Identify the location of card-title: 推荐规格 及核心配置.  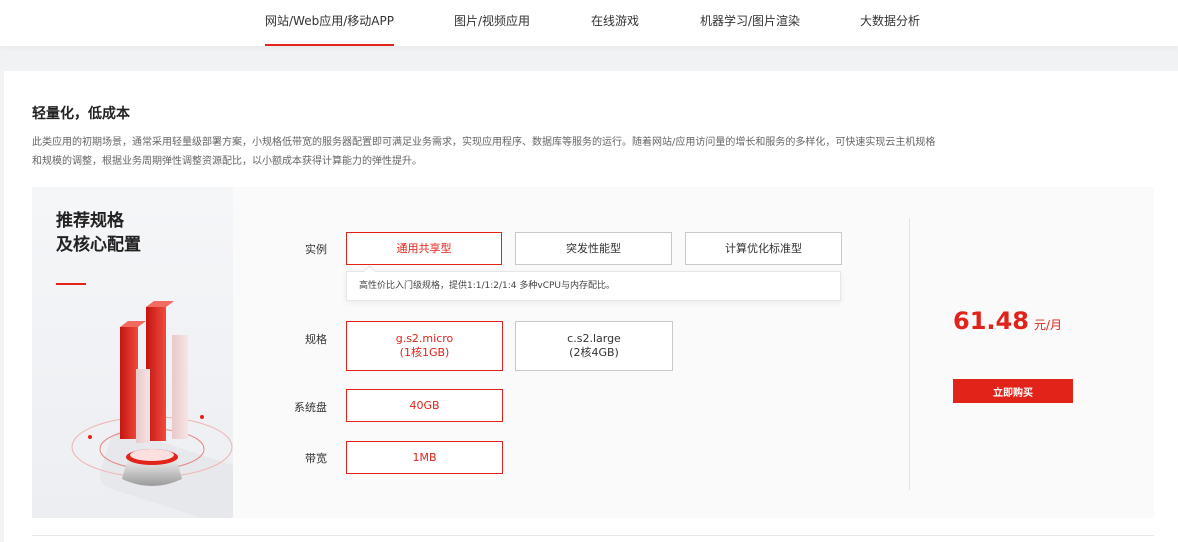
(98, 233).